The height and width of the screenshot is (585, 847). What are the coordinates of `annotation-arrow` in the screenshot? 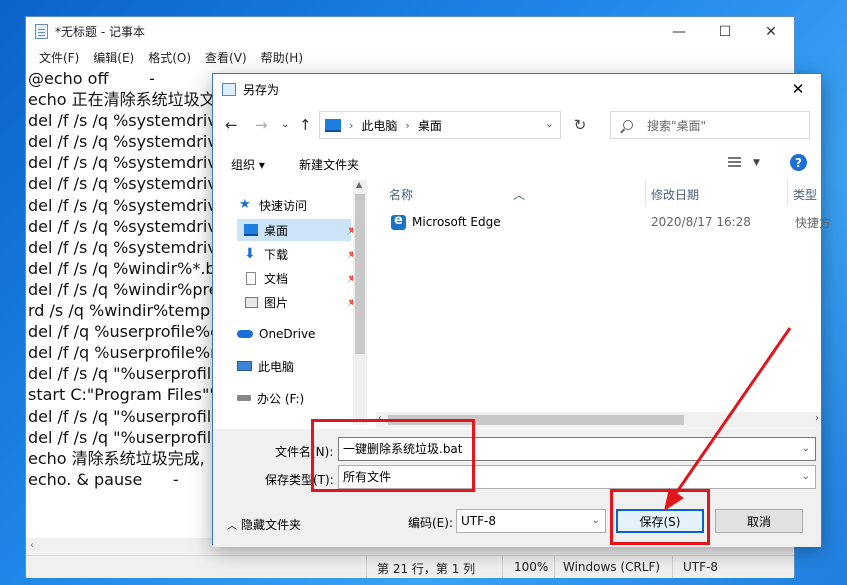 It's located at (728, 419).